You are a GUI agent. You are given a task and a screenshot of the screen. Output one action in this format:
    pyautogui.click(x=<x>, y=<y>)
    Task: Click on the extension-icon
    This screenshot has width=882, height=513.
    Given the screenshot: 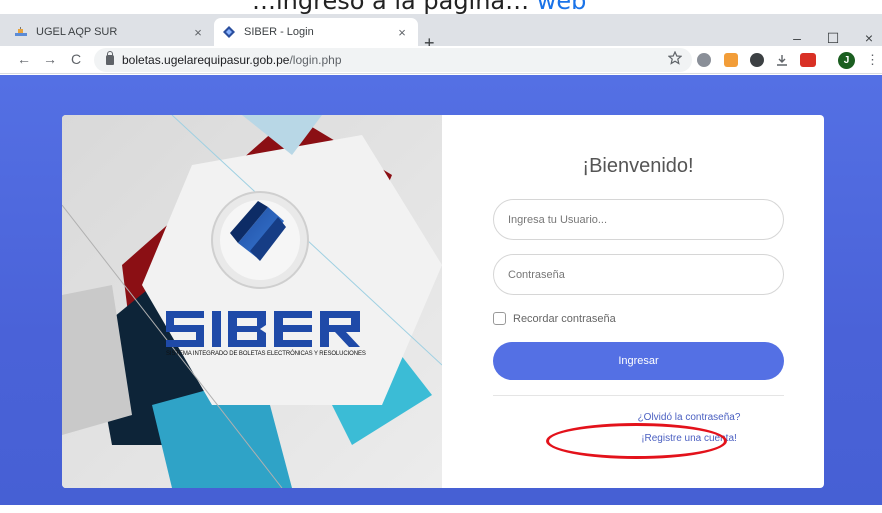 What is the action you would take?
    pyautogui.click(x=704, y=60)
    